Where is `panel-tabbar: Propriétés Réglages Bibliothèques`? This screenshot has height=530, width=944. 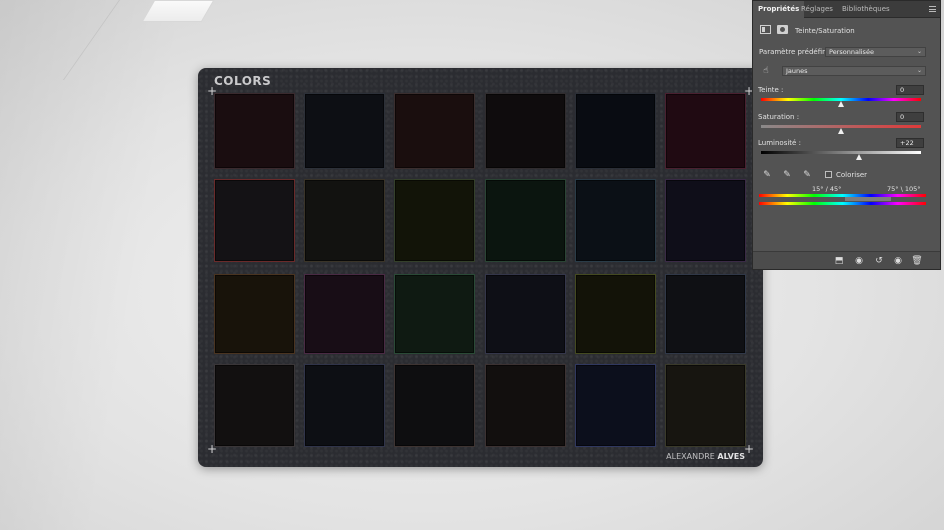
panel-tabbar: Propriétés Réglages Bibliothèques is located at coordinates (846, 9).